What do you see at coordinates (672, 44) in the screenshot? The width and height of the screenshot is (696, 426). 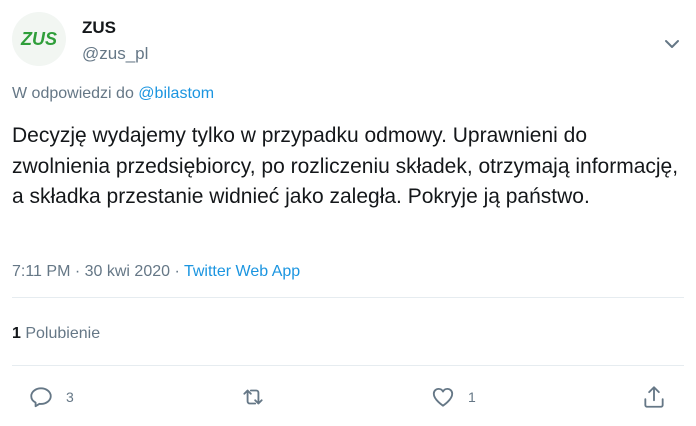 I see `chevron-down-icon` at bounding box center [672, 44].